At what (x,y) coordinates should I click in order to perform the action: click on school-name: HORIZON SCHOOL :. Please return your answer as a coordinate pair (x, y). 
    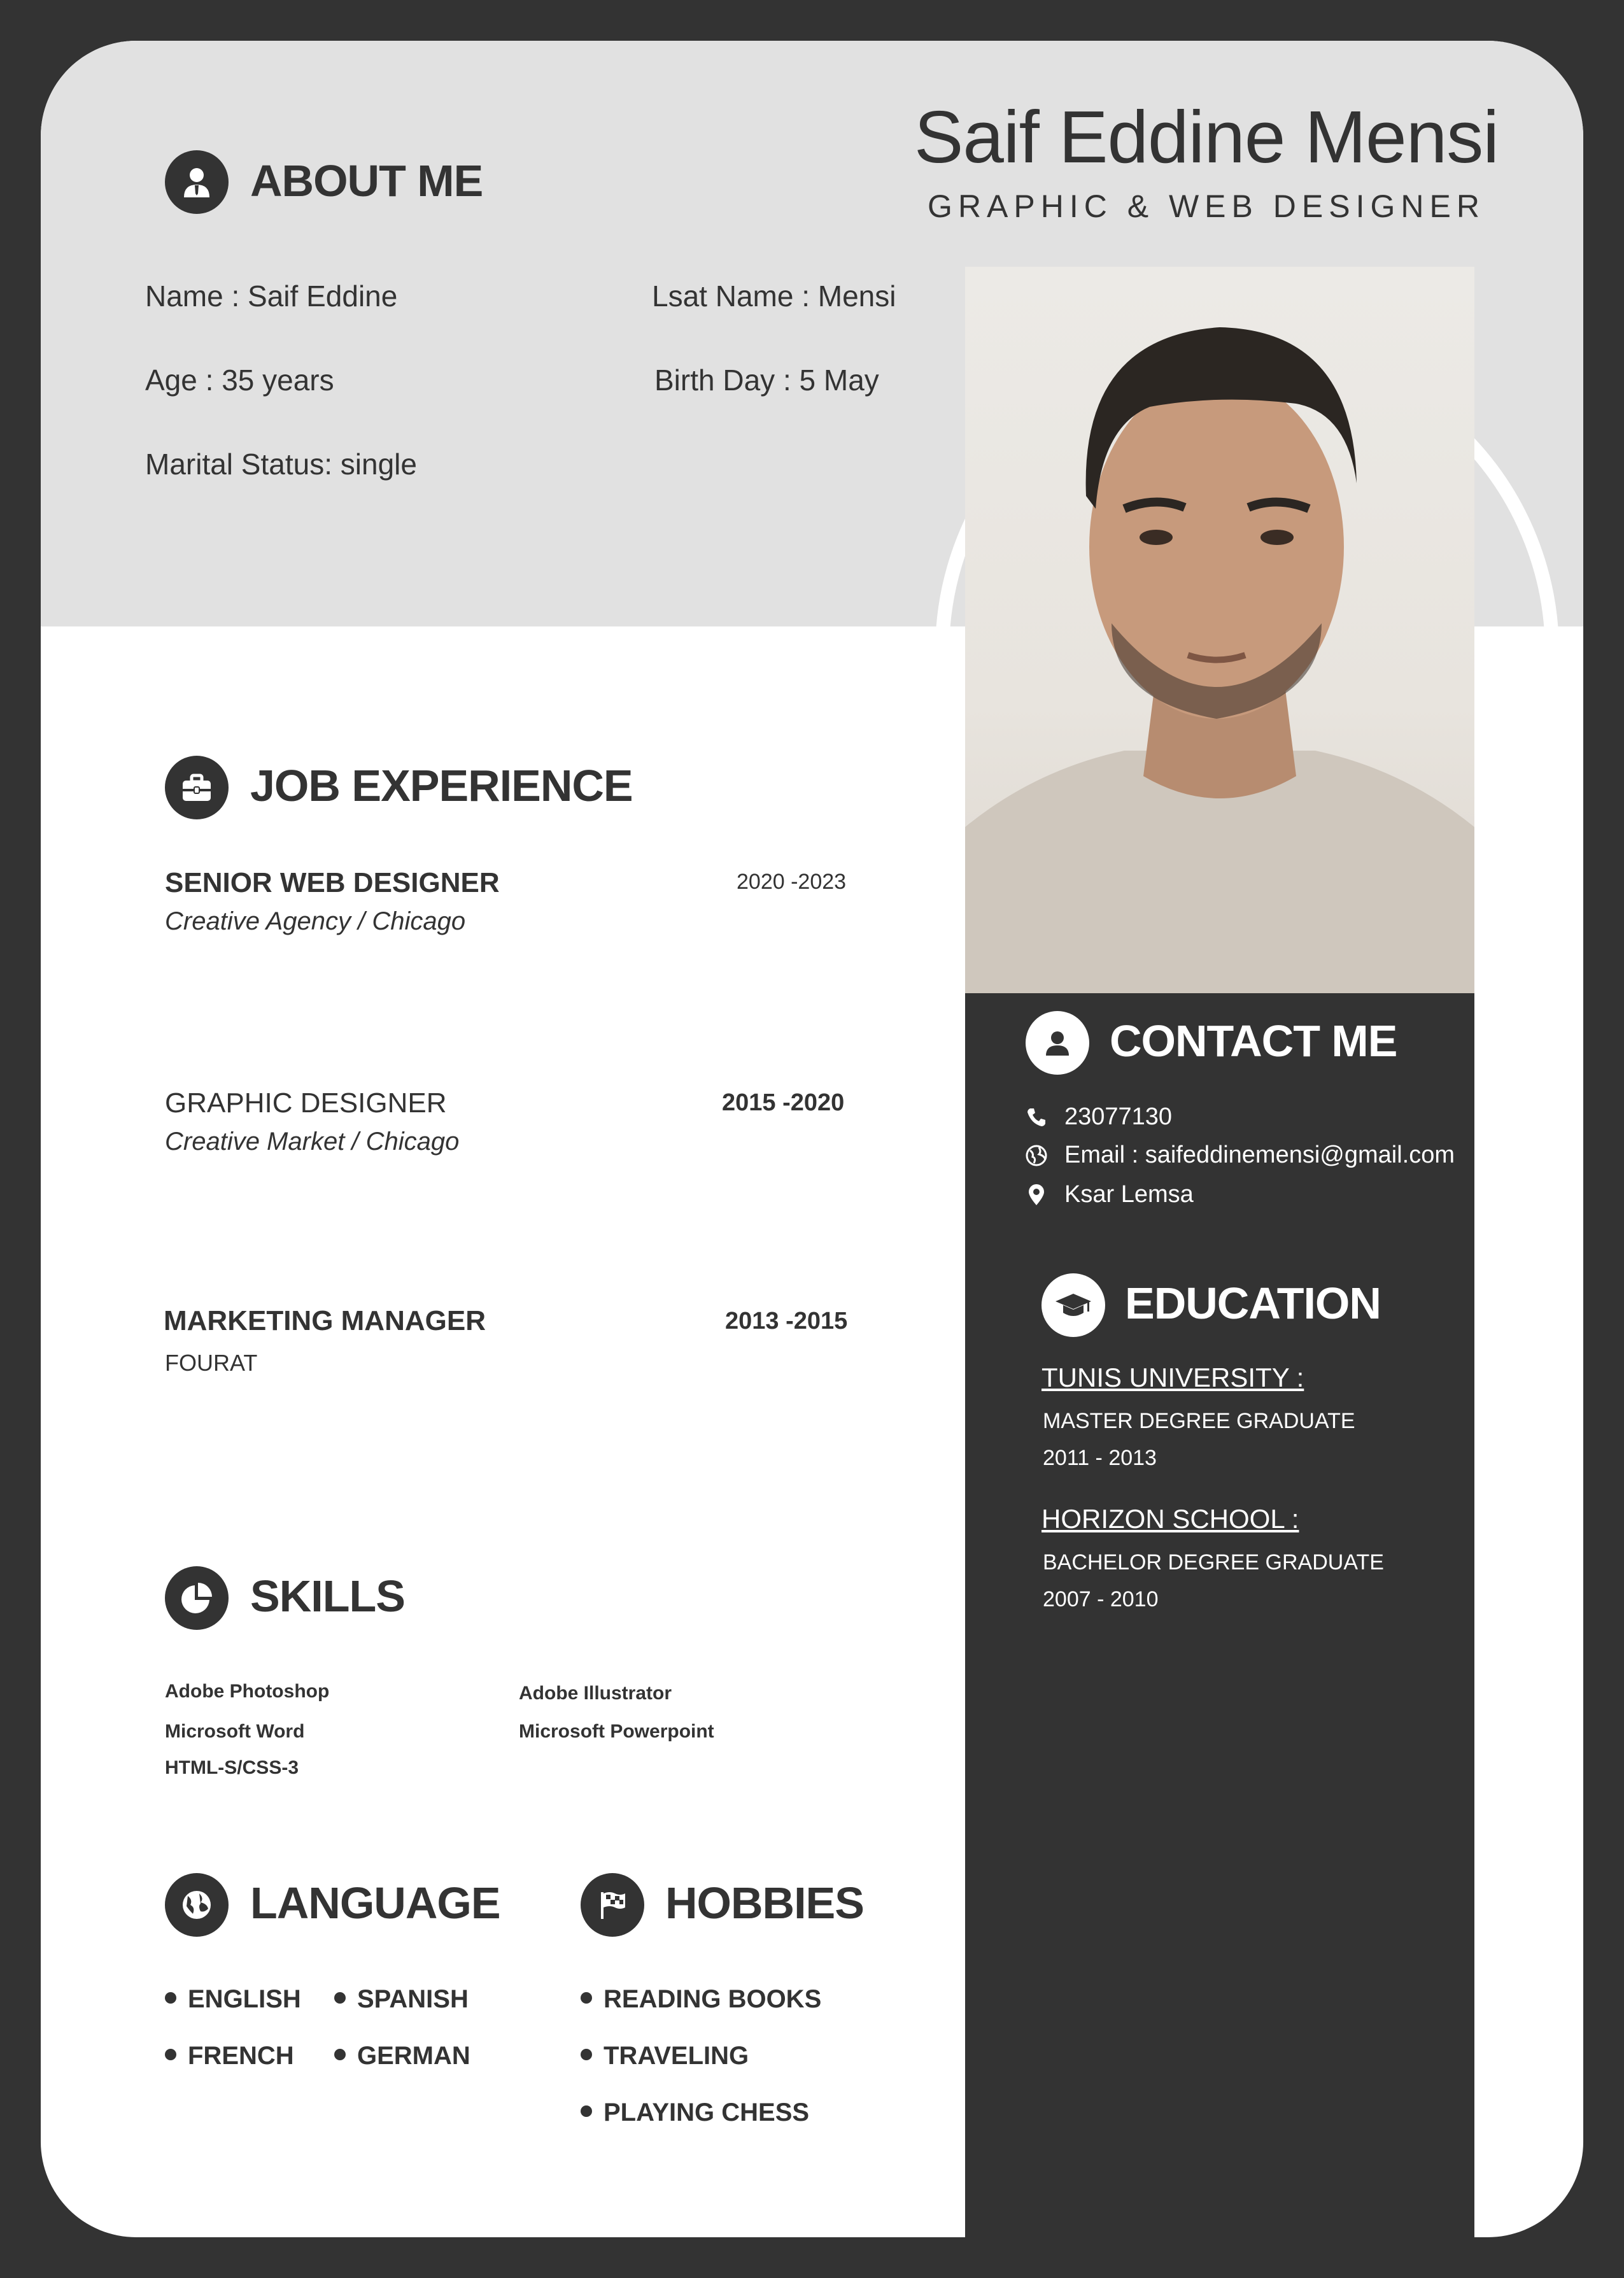
    Looking at the image, I should click on (1170, 1519).